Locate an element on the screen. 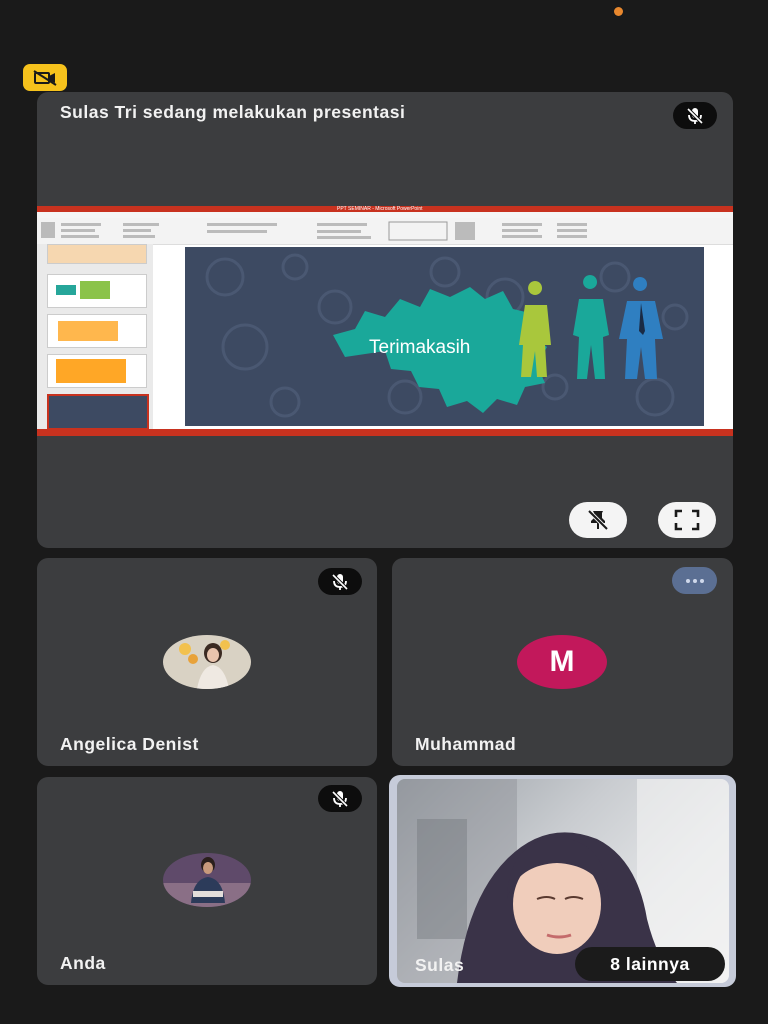  others-button: 8 lainnya is located at coordinates (650, 964).